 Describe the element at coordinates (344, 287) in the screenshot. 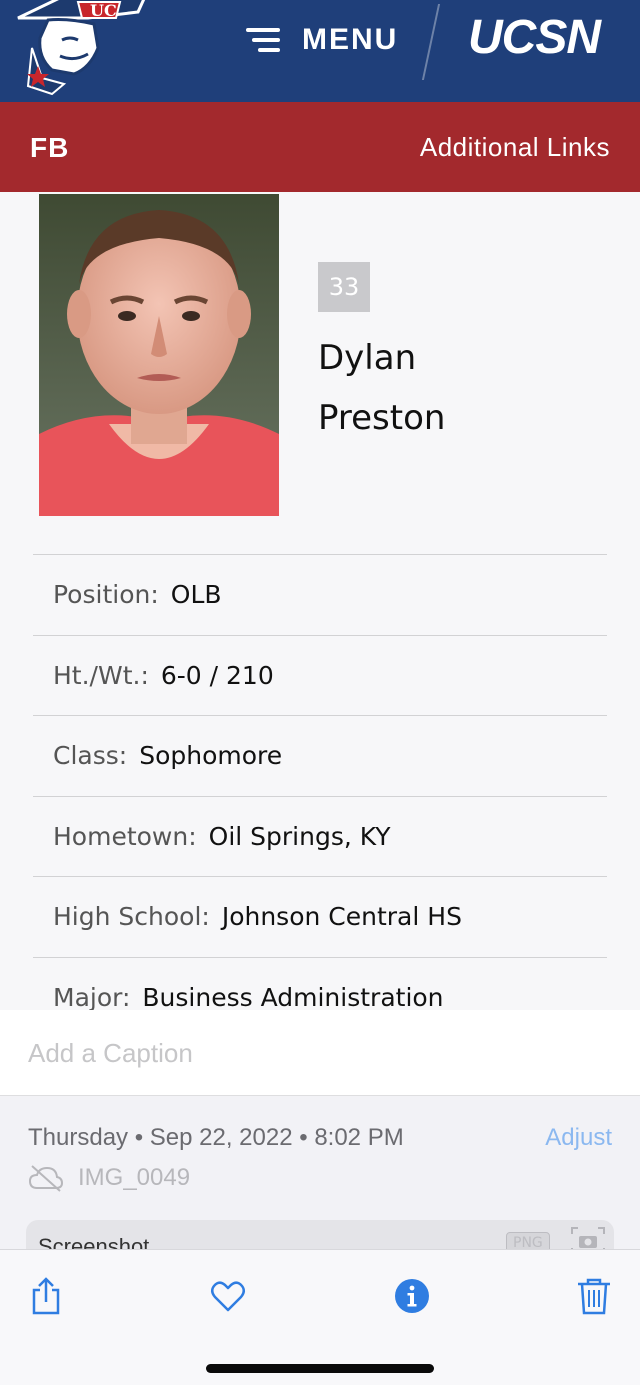

I see `jersey-number-badge: 33` at that location.